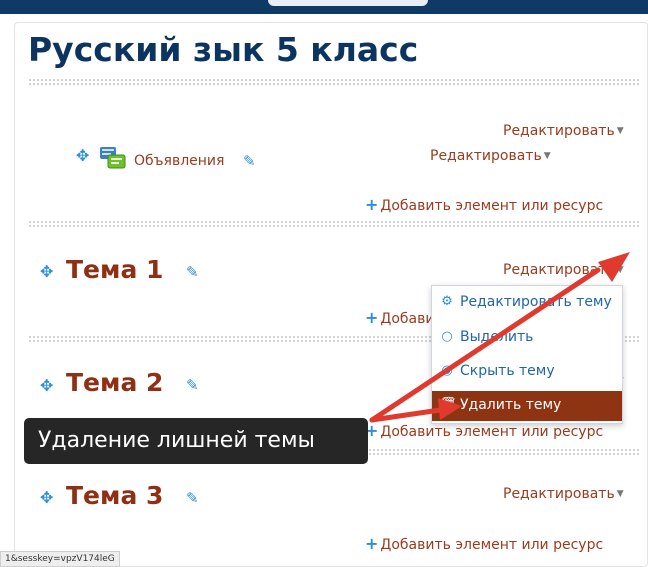 This screenshot has width=648, height=567. I want to click on arrow-to-edit-menu, so click(485, 345).